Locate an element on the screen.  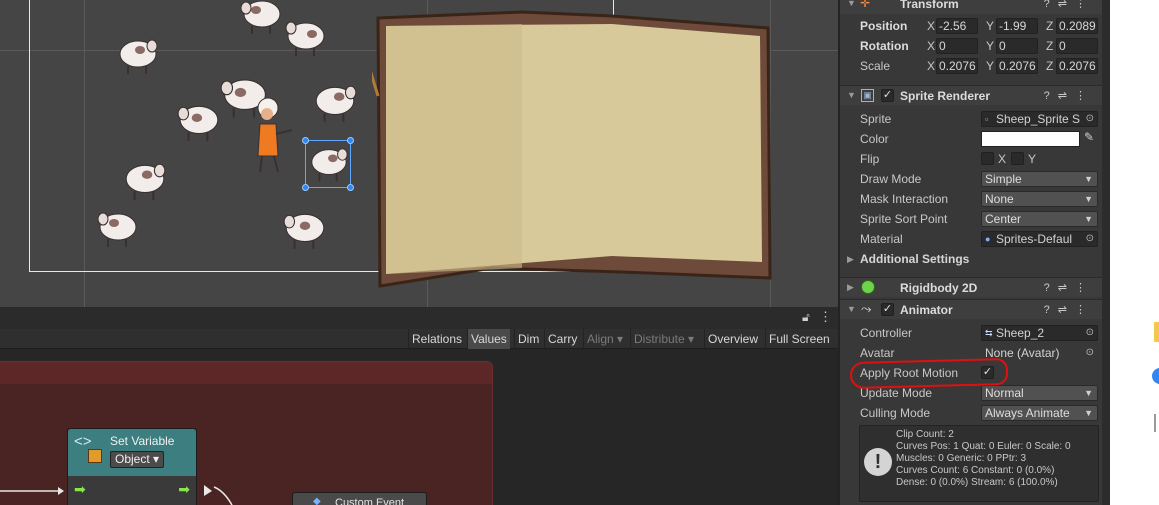
event-icon: ◆ is located at coordinates (317, 500).